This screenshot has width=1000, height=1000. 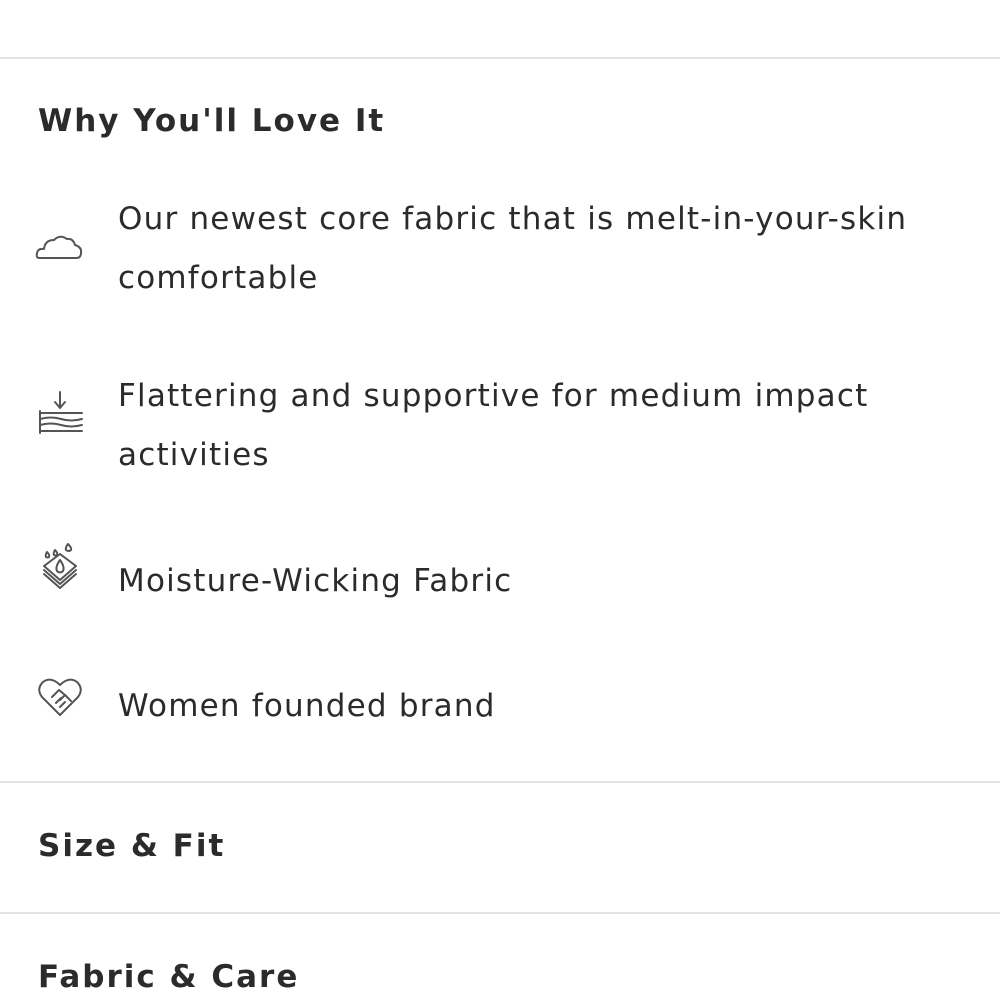 I want to click on feature-text-women-founded: Women founded brand, so click(x=307, y=706).